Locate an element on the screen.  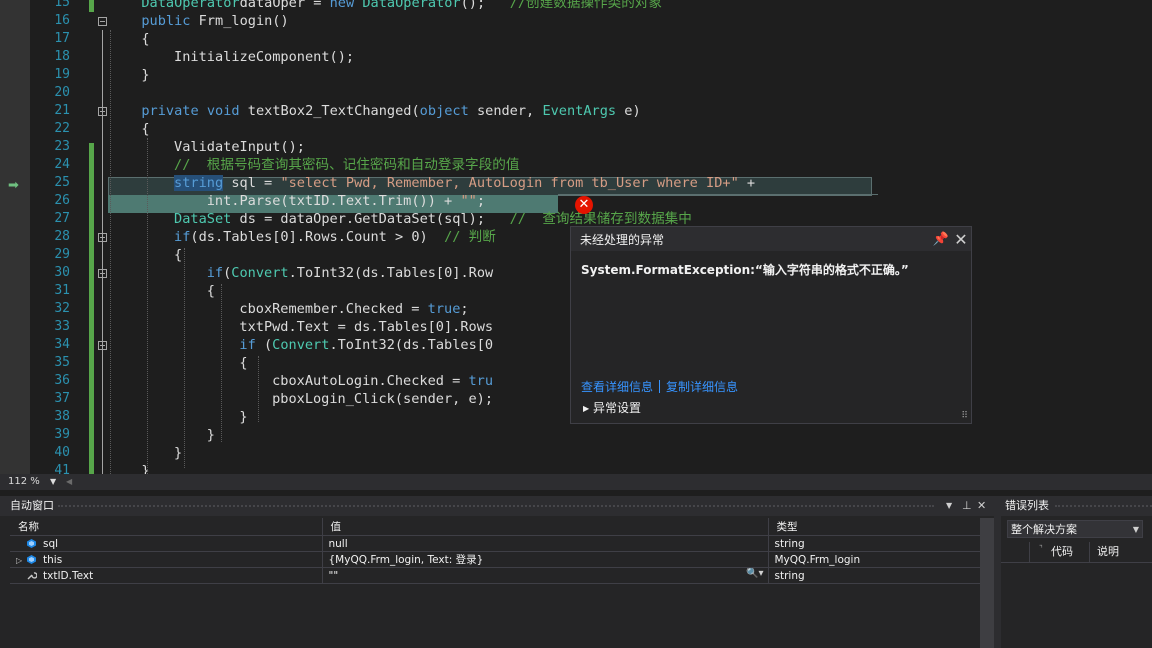
code-line: pboxLogin_Click(sender, e); is located at coordinates (382, 399).